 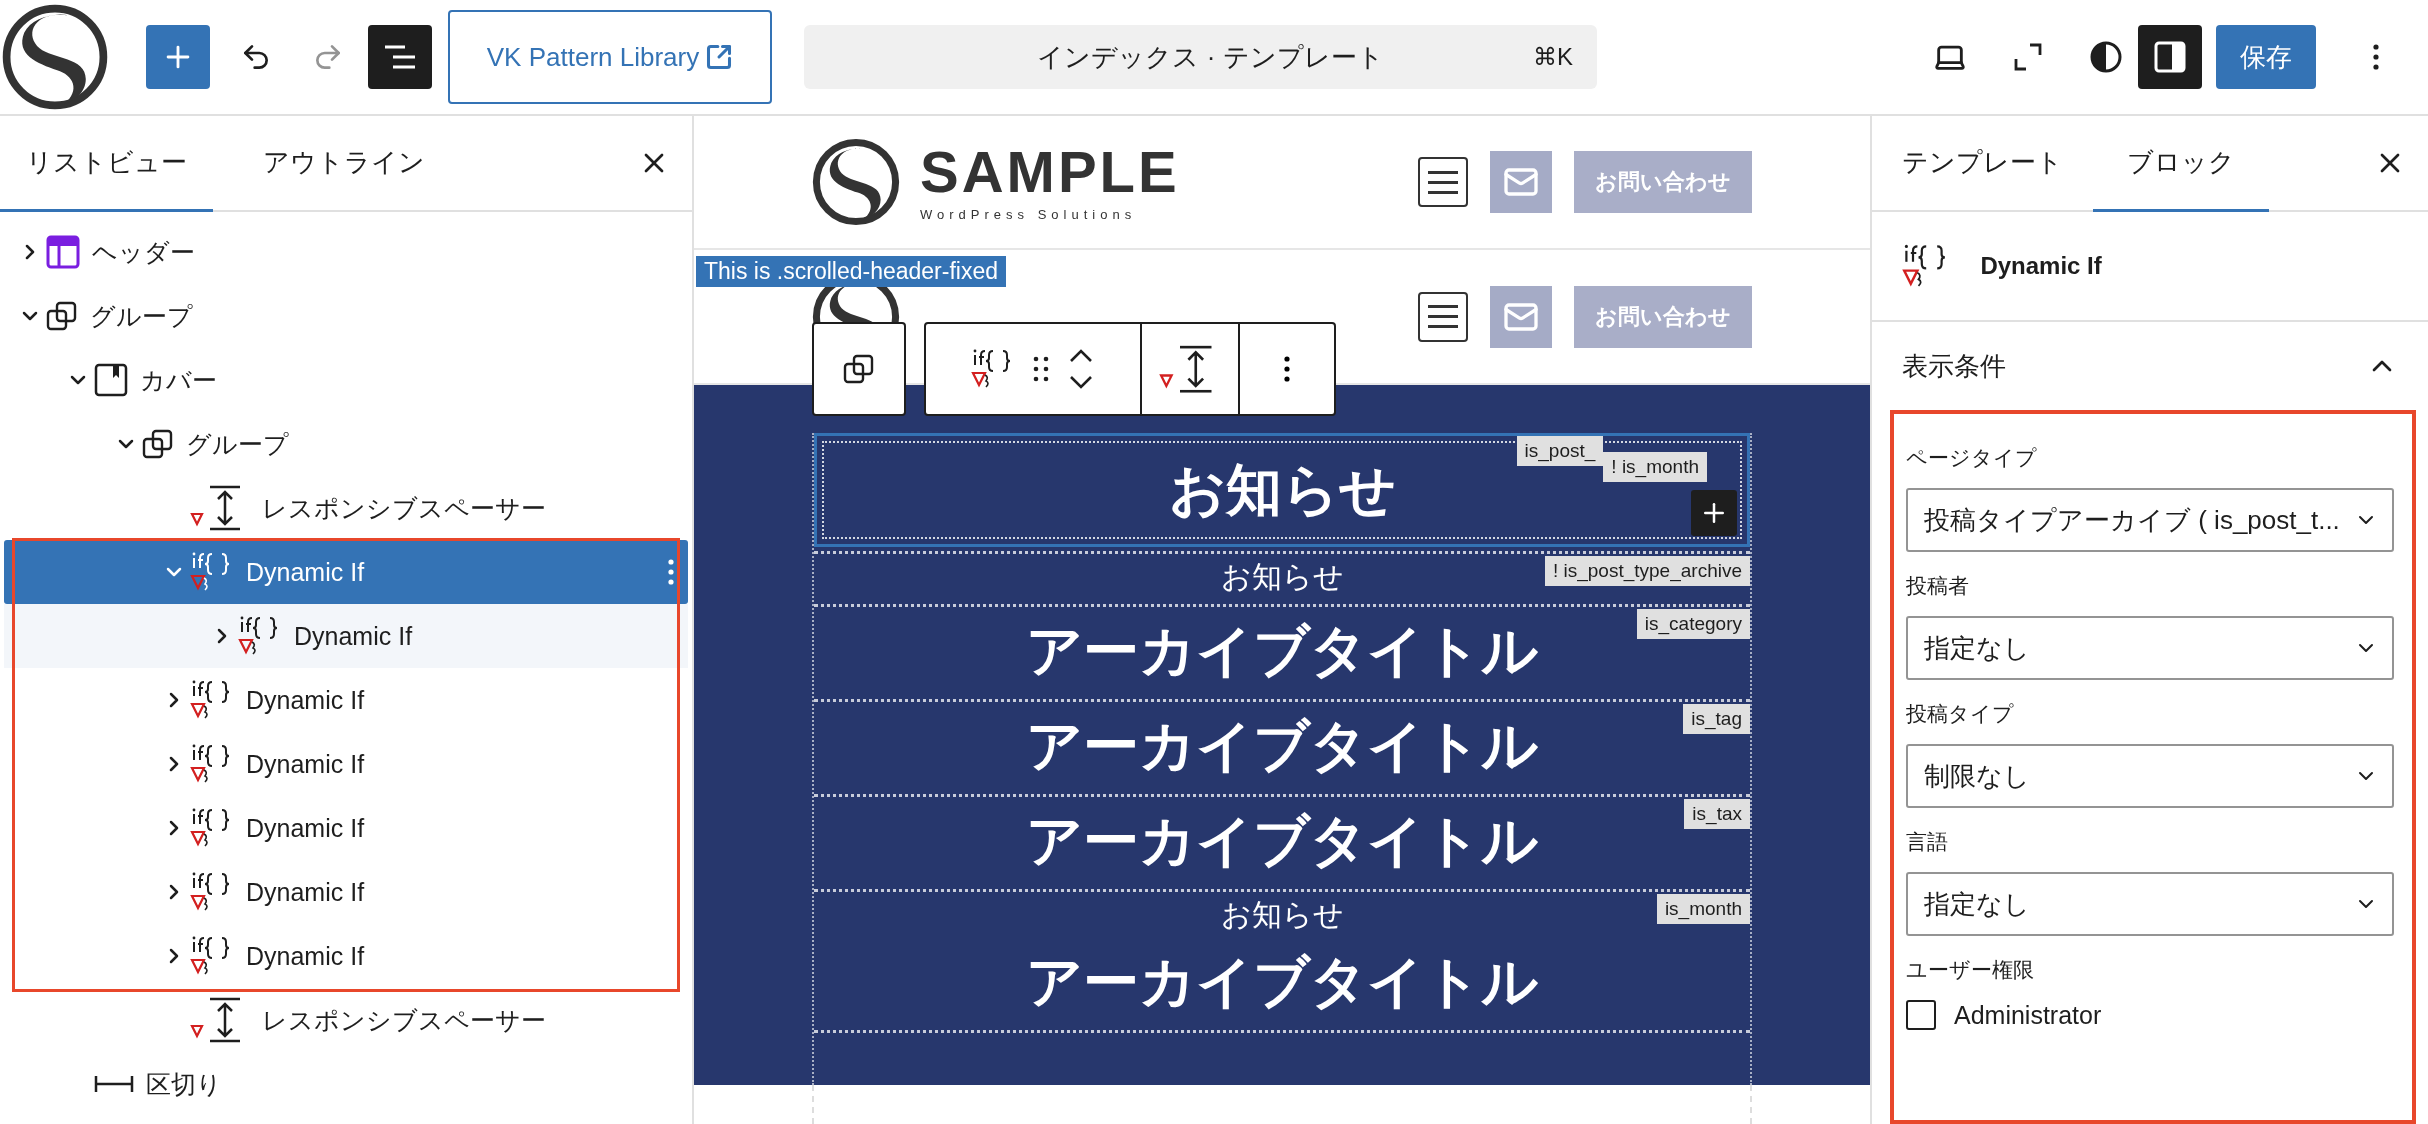 I want to click on content-block: アーカイブタイトル is_tax, so click(x=1282, y=839).